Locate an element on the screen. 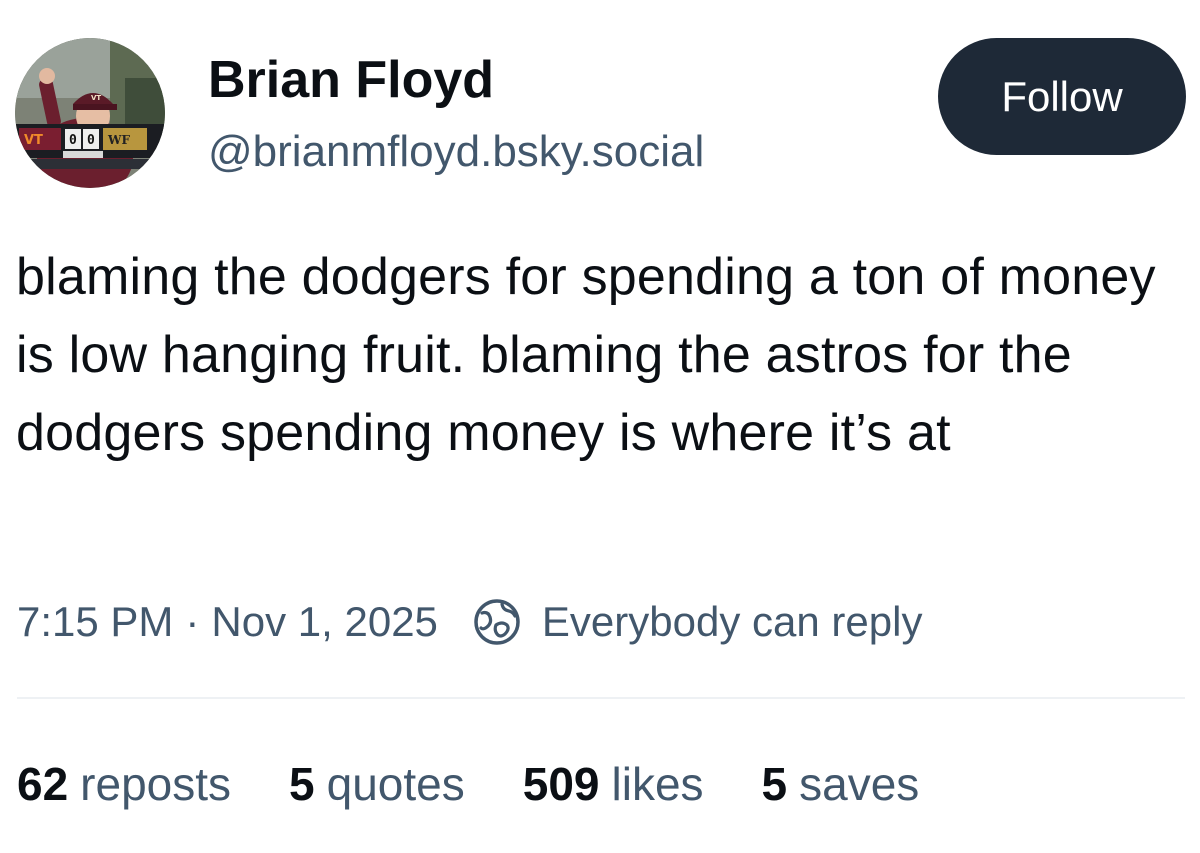 The width and height of the screenshot is (1200, 853). saves-count: 5 is located at coordinates (774, 784).